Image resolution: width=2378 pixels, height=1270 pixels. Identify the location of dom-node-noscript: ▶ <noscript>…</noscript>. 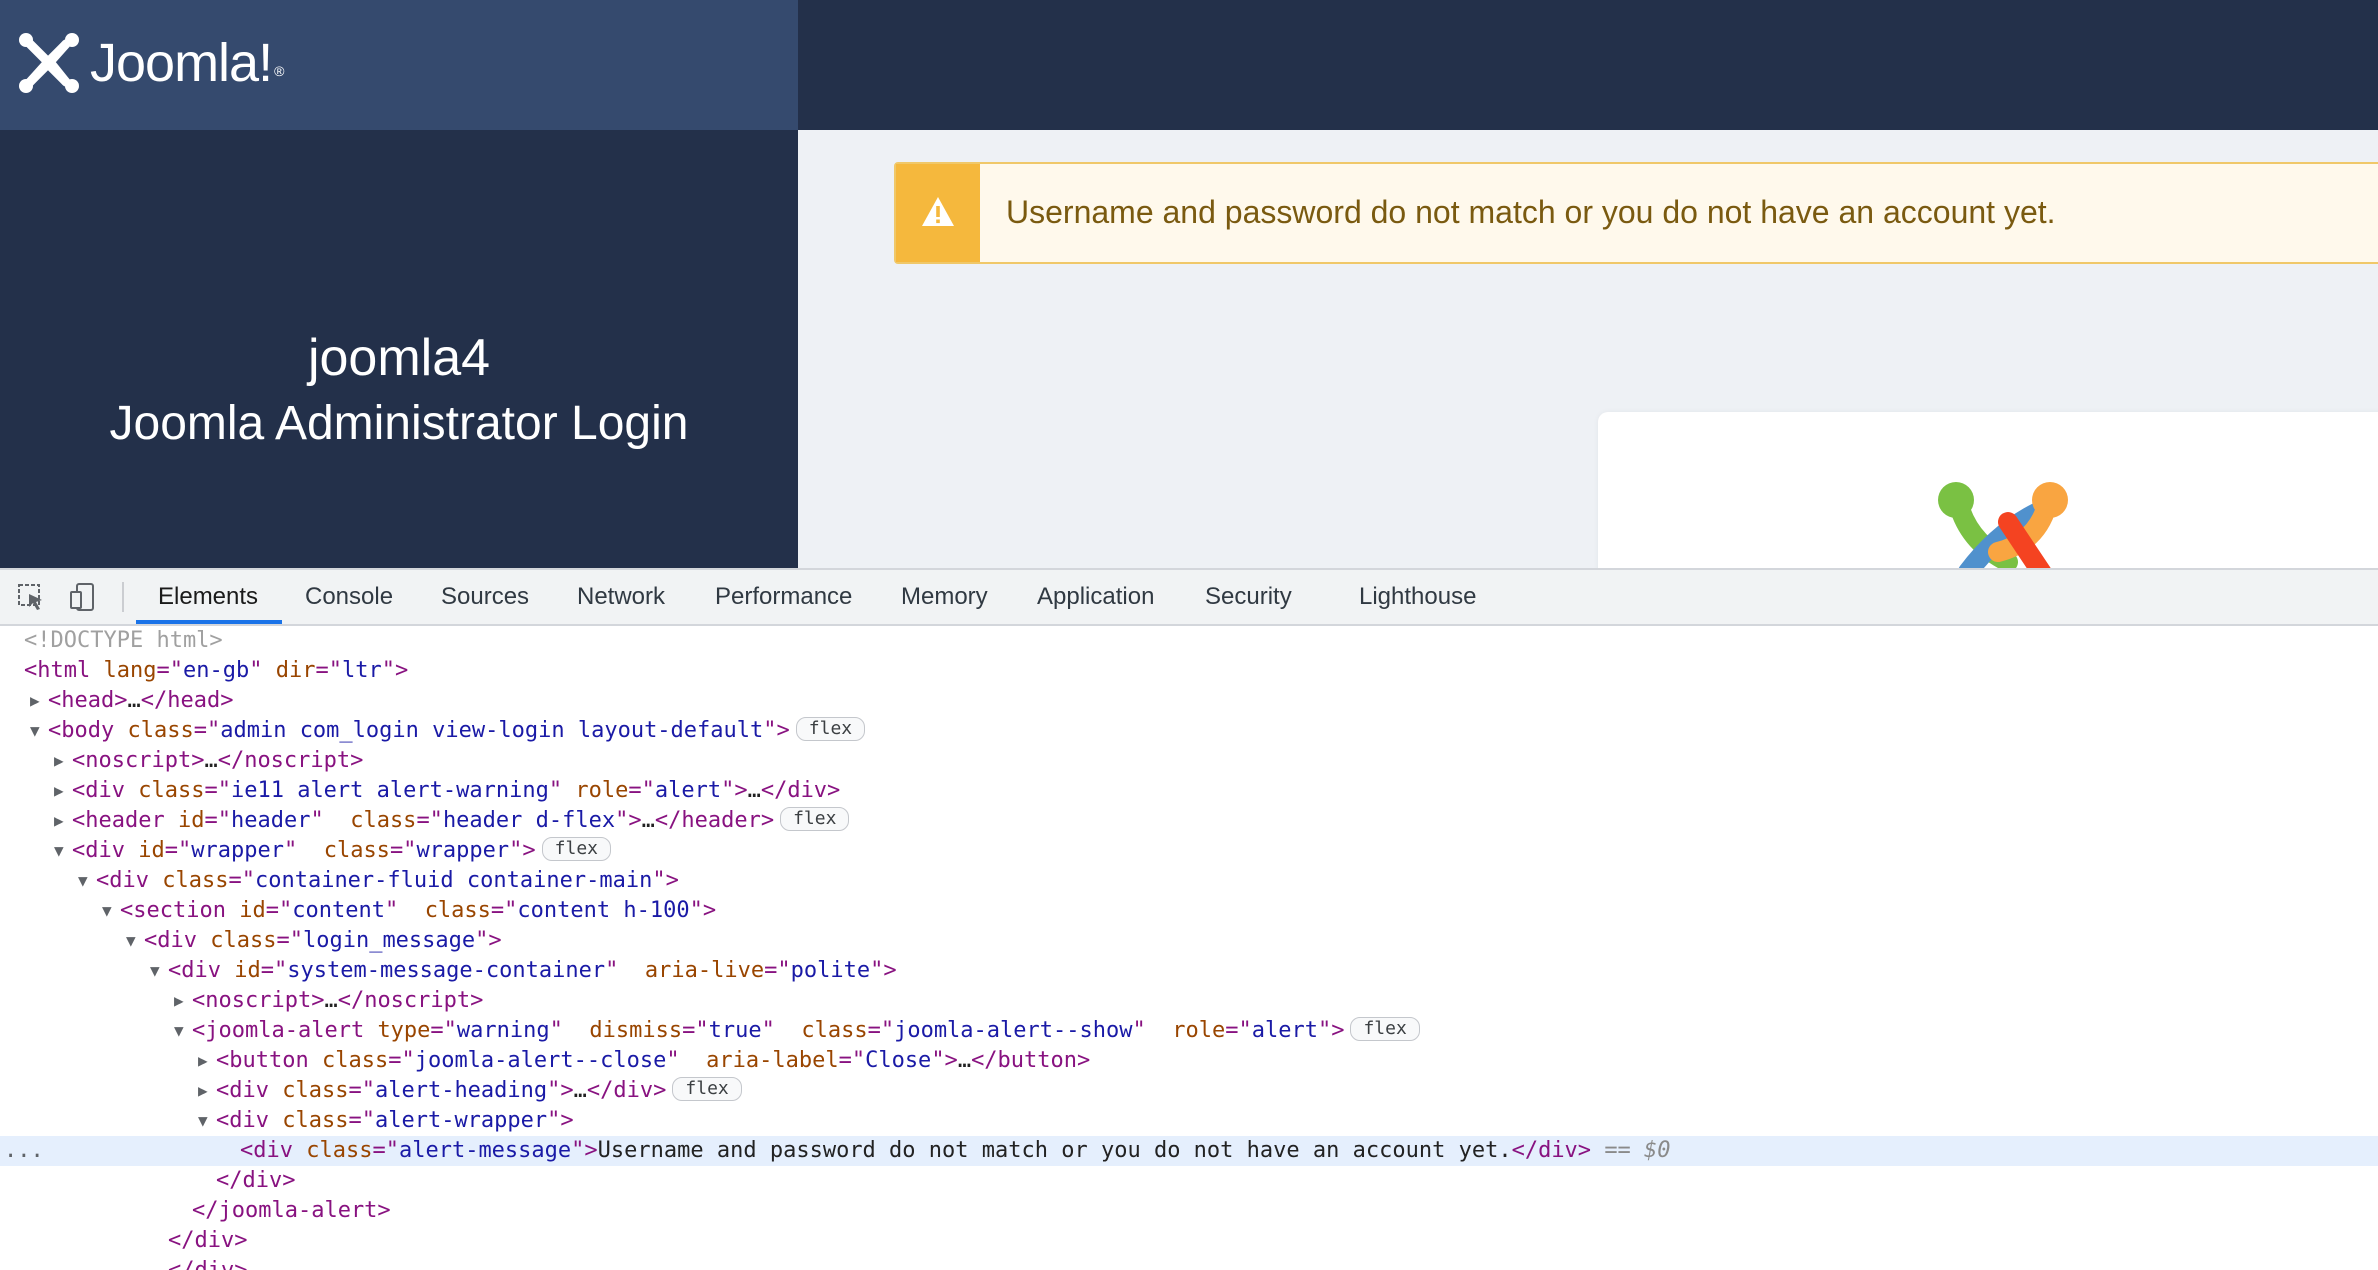
(1189, 761).